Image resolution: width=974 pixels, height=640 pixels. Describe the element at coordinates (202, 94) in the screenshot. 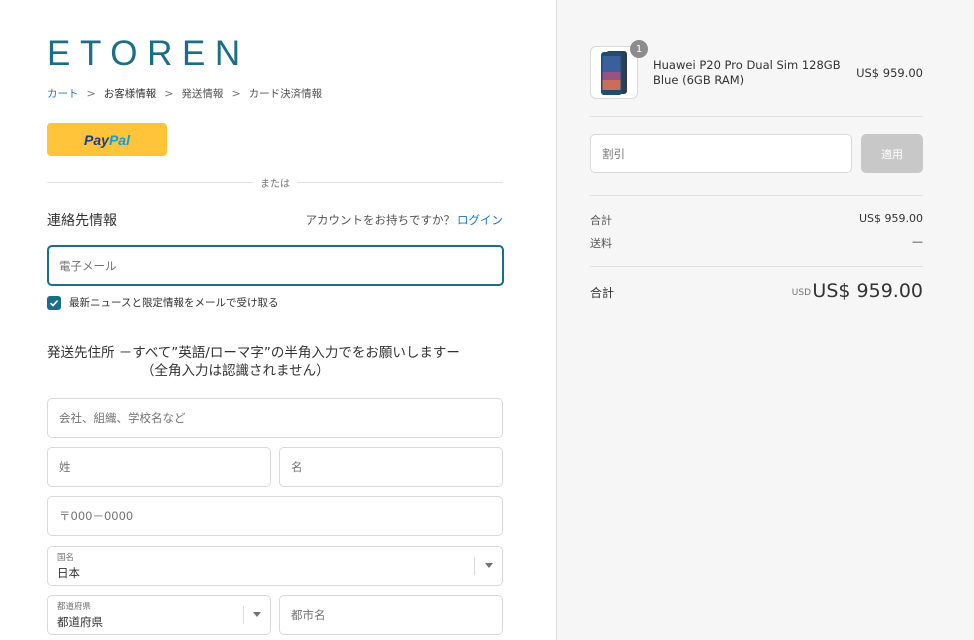

I see `breadcrumb-shipping: 発送情報` at that location.